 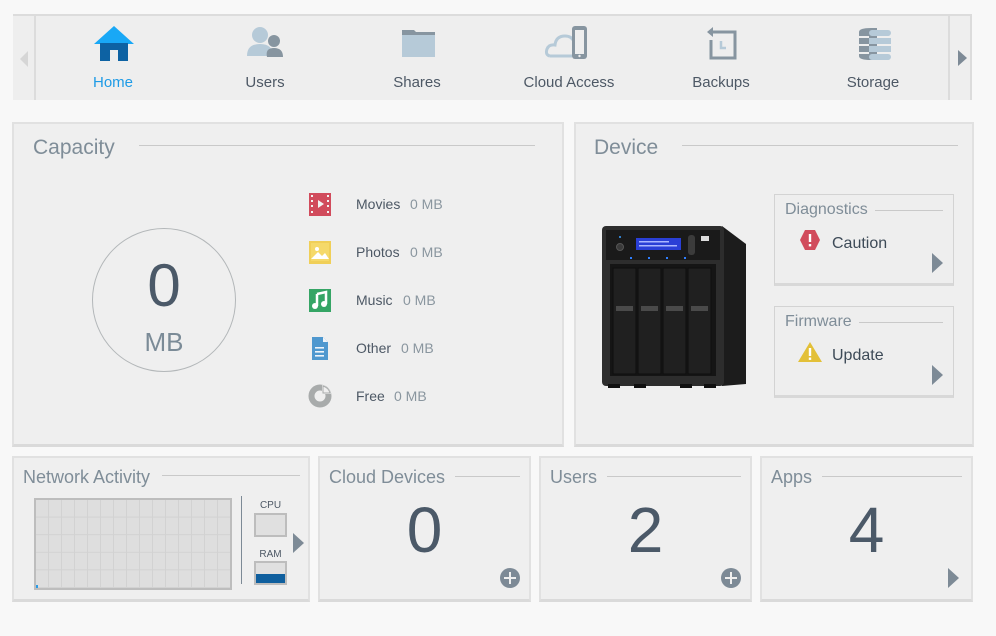 What do you see at coordinates (74, 147) in the screenshot?
I see `capacity-title: Capacity` at bounding box center [74, 147].